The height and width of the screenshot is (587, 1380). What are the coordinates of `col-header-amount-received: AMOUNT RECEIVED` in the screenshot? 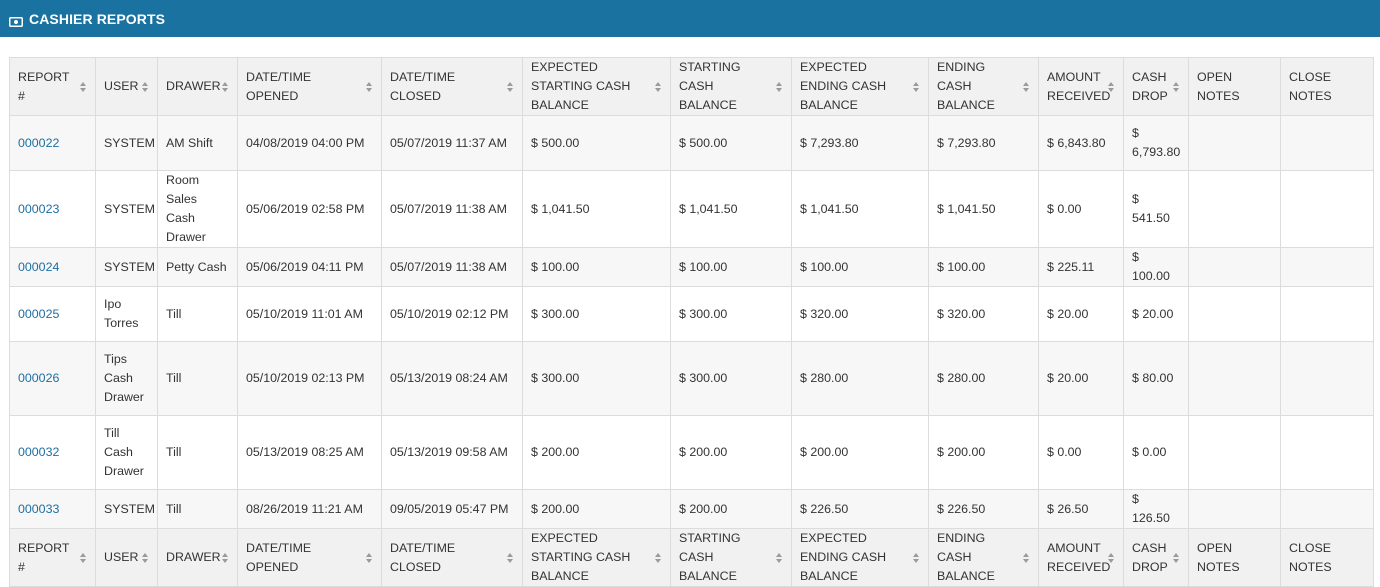 It's located at (1081, 86).